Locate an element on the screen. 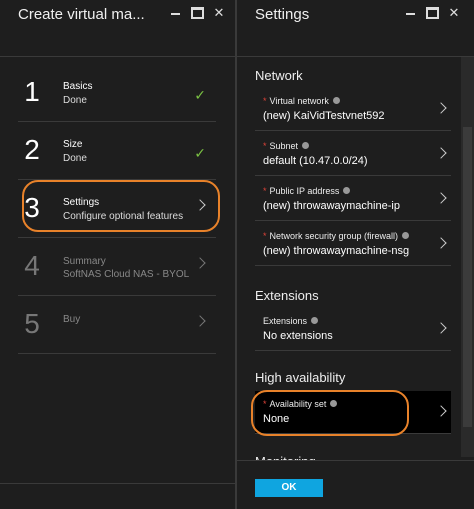 The image size is (474, 509). virtual-network-field: * Virtual network (new) KaiVidTestvnet592 is located at coordinates (353, 109).